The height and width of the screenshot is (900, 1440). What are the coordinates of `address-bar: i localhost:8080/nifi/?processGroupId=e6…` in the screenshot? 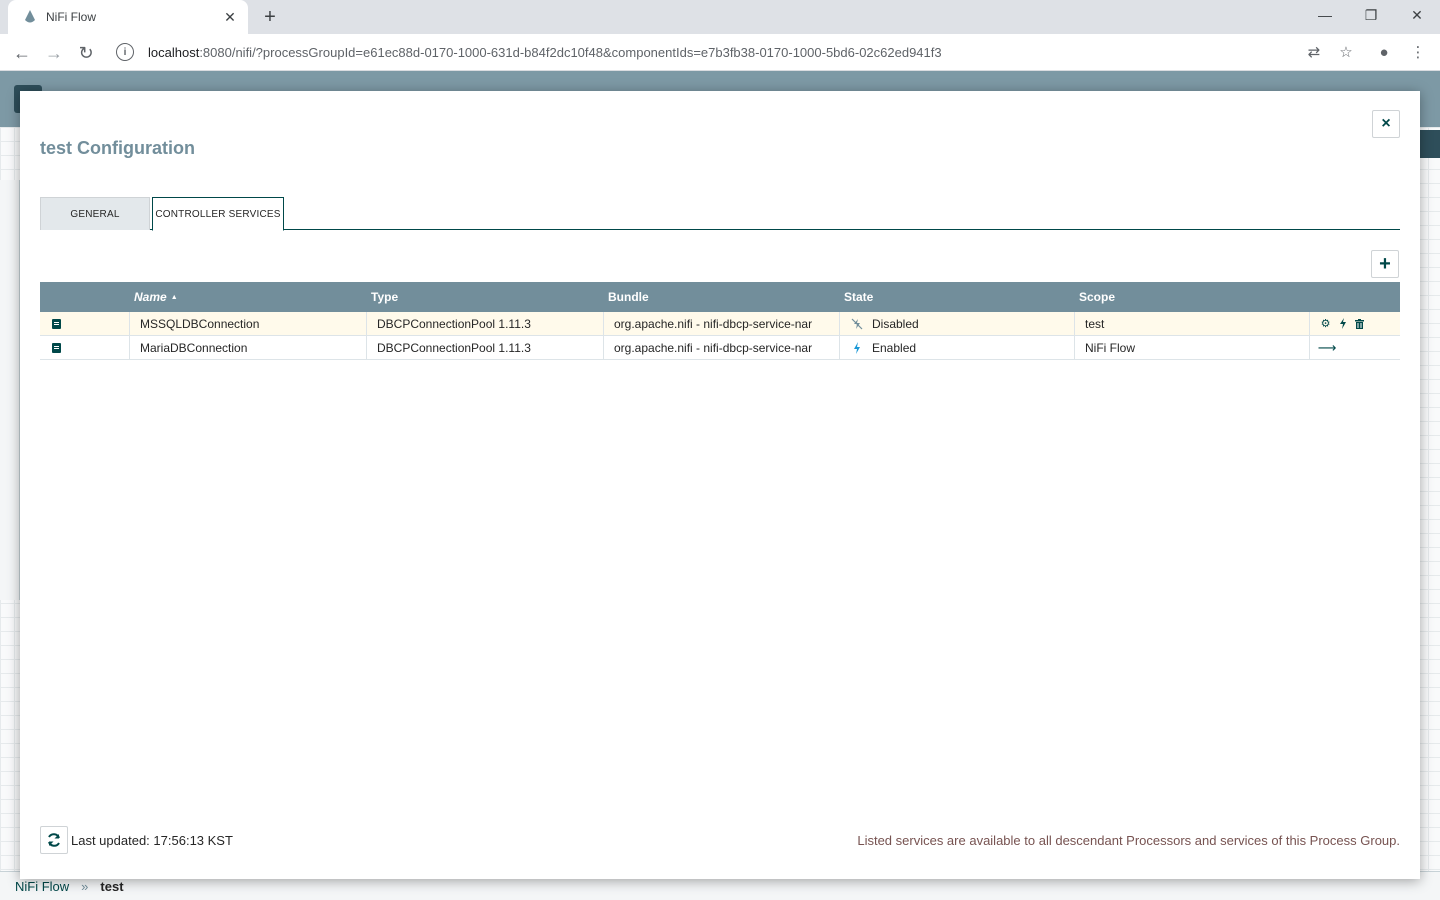 It's located at (740, 52).